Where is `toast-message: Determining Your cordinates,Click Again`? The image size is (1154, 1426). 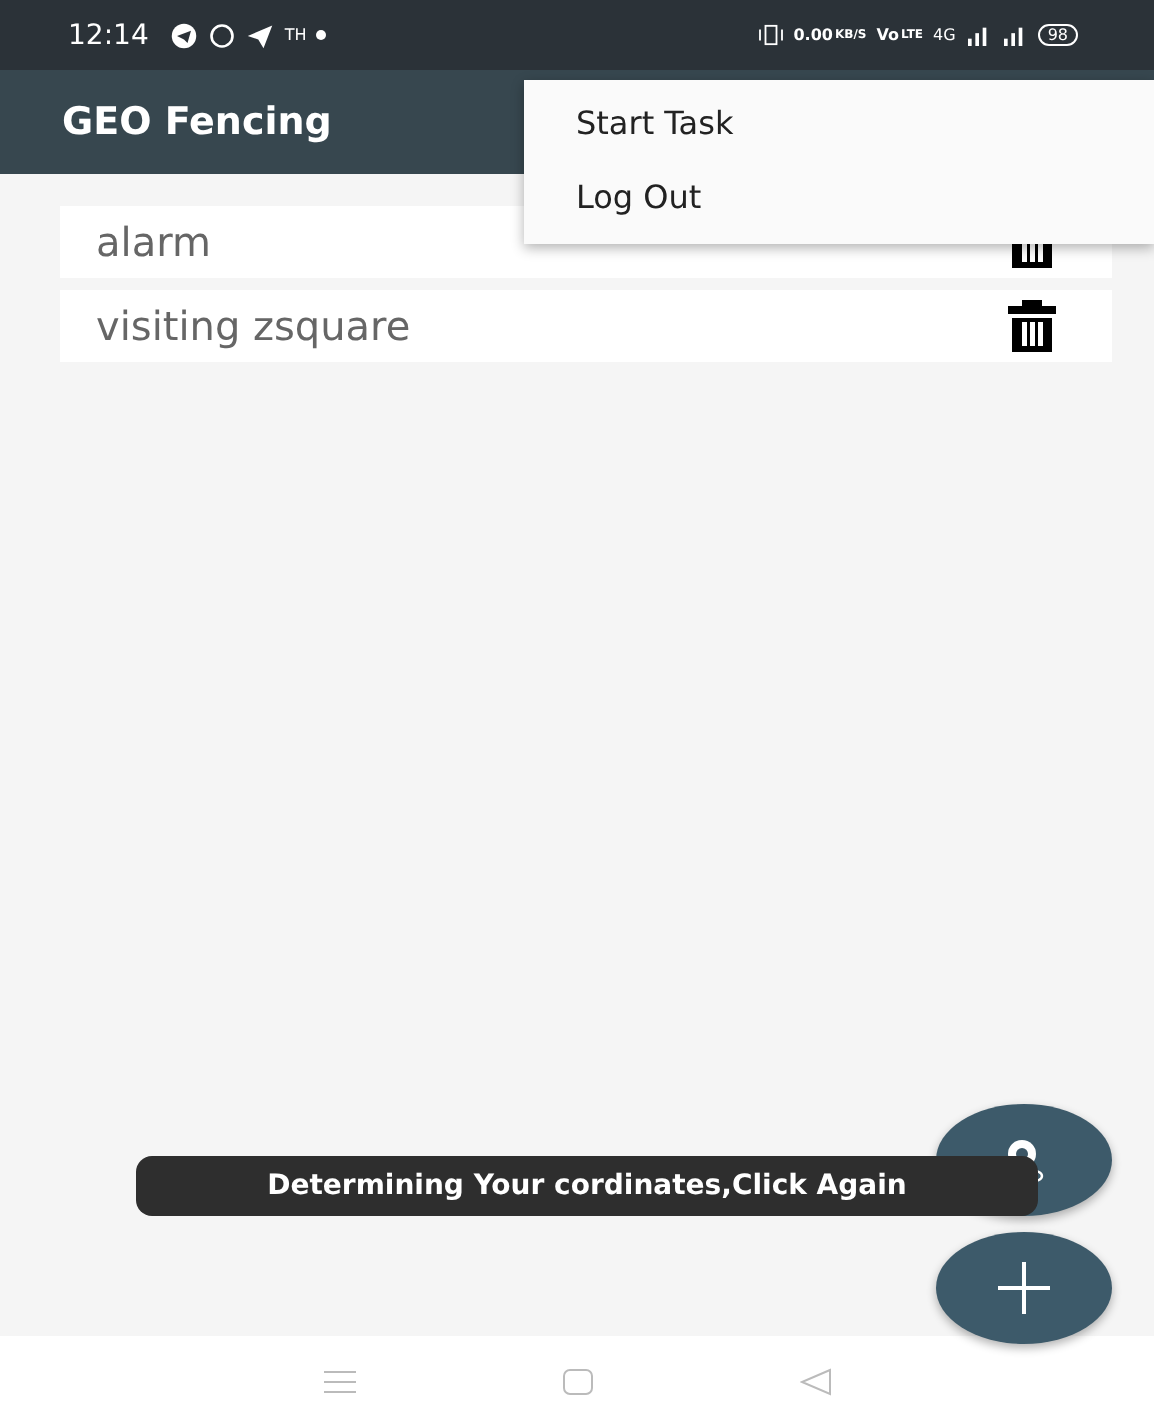
toast-message: Determining Your cordinates,Click Again is located at coordinates (587, 1186).